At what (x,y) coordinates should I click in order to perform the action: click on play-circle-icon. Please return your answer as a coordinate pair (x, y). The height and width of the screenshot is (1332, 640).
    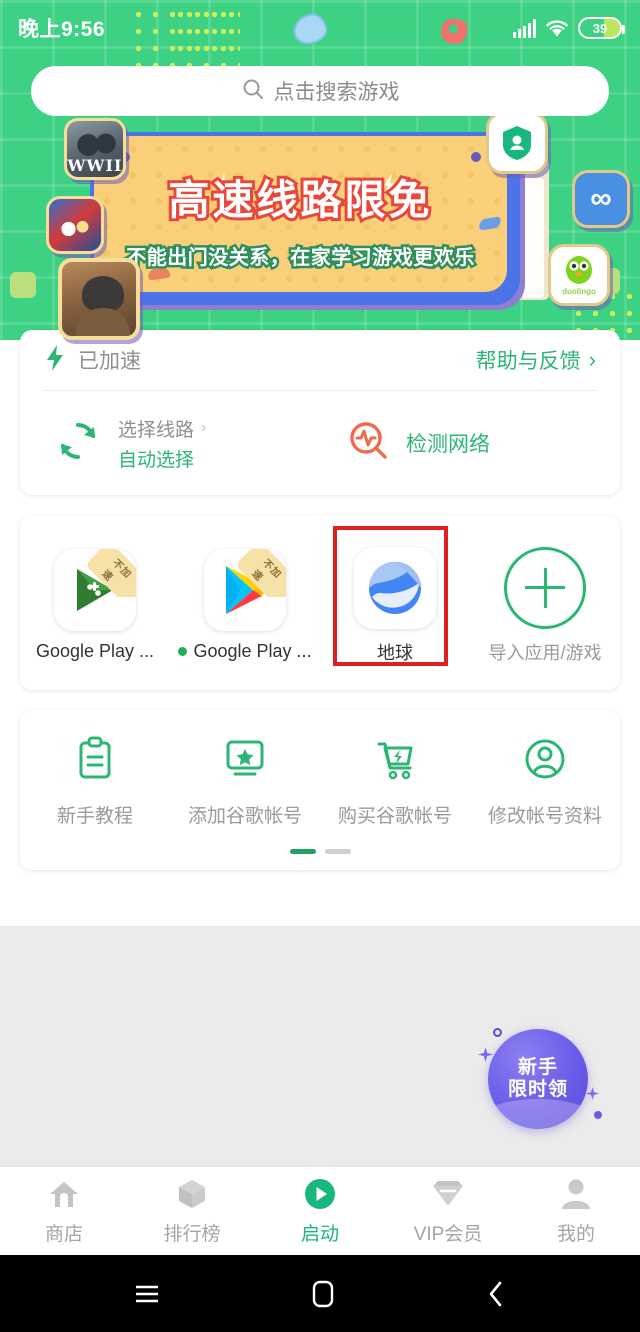
    Looking at the image, I should click on (320, 1194).